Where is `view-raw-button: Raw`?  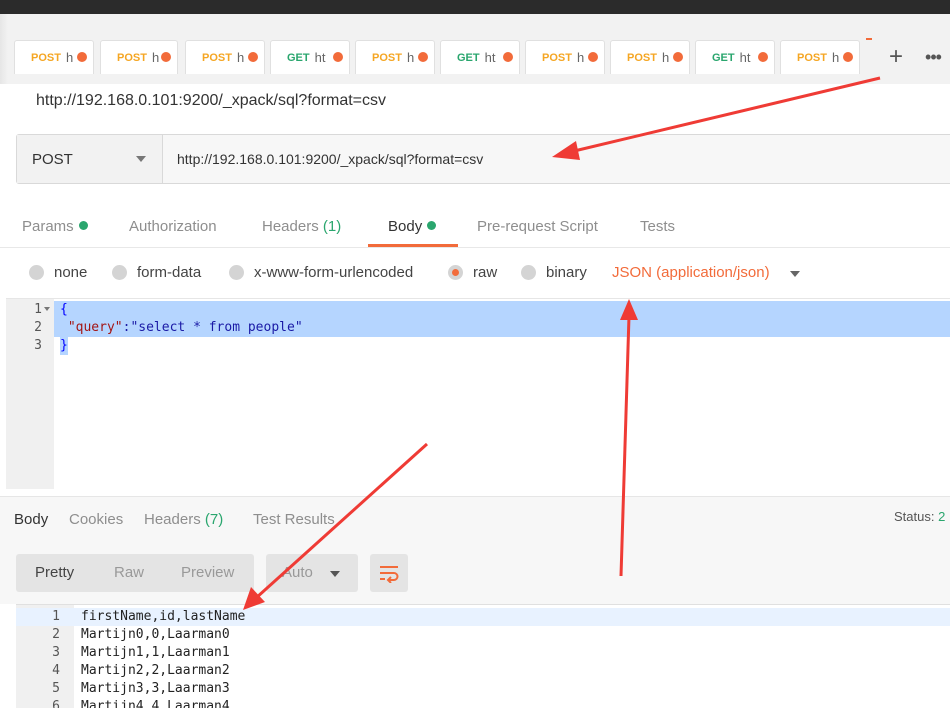 view-raw-button: Raw is located at coordinates (129, 572).